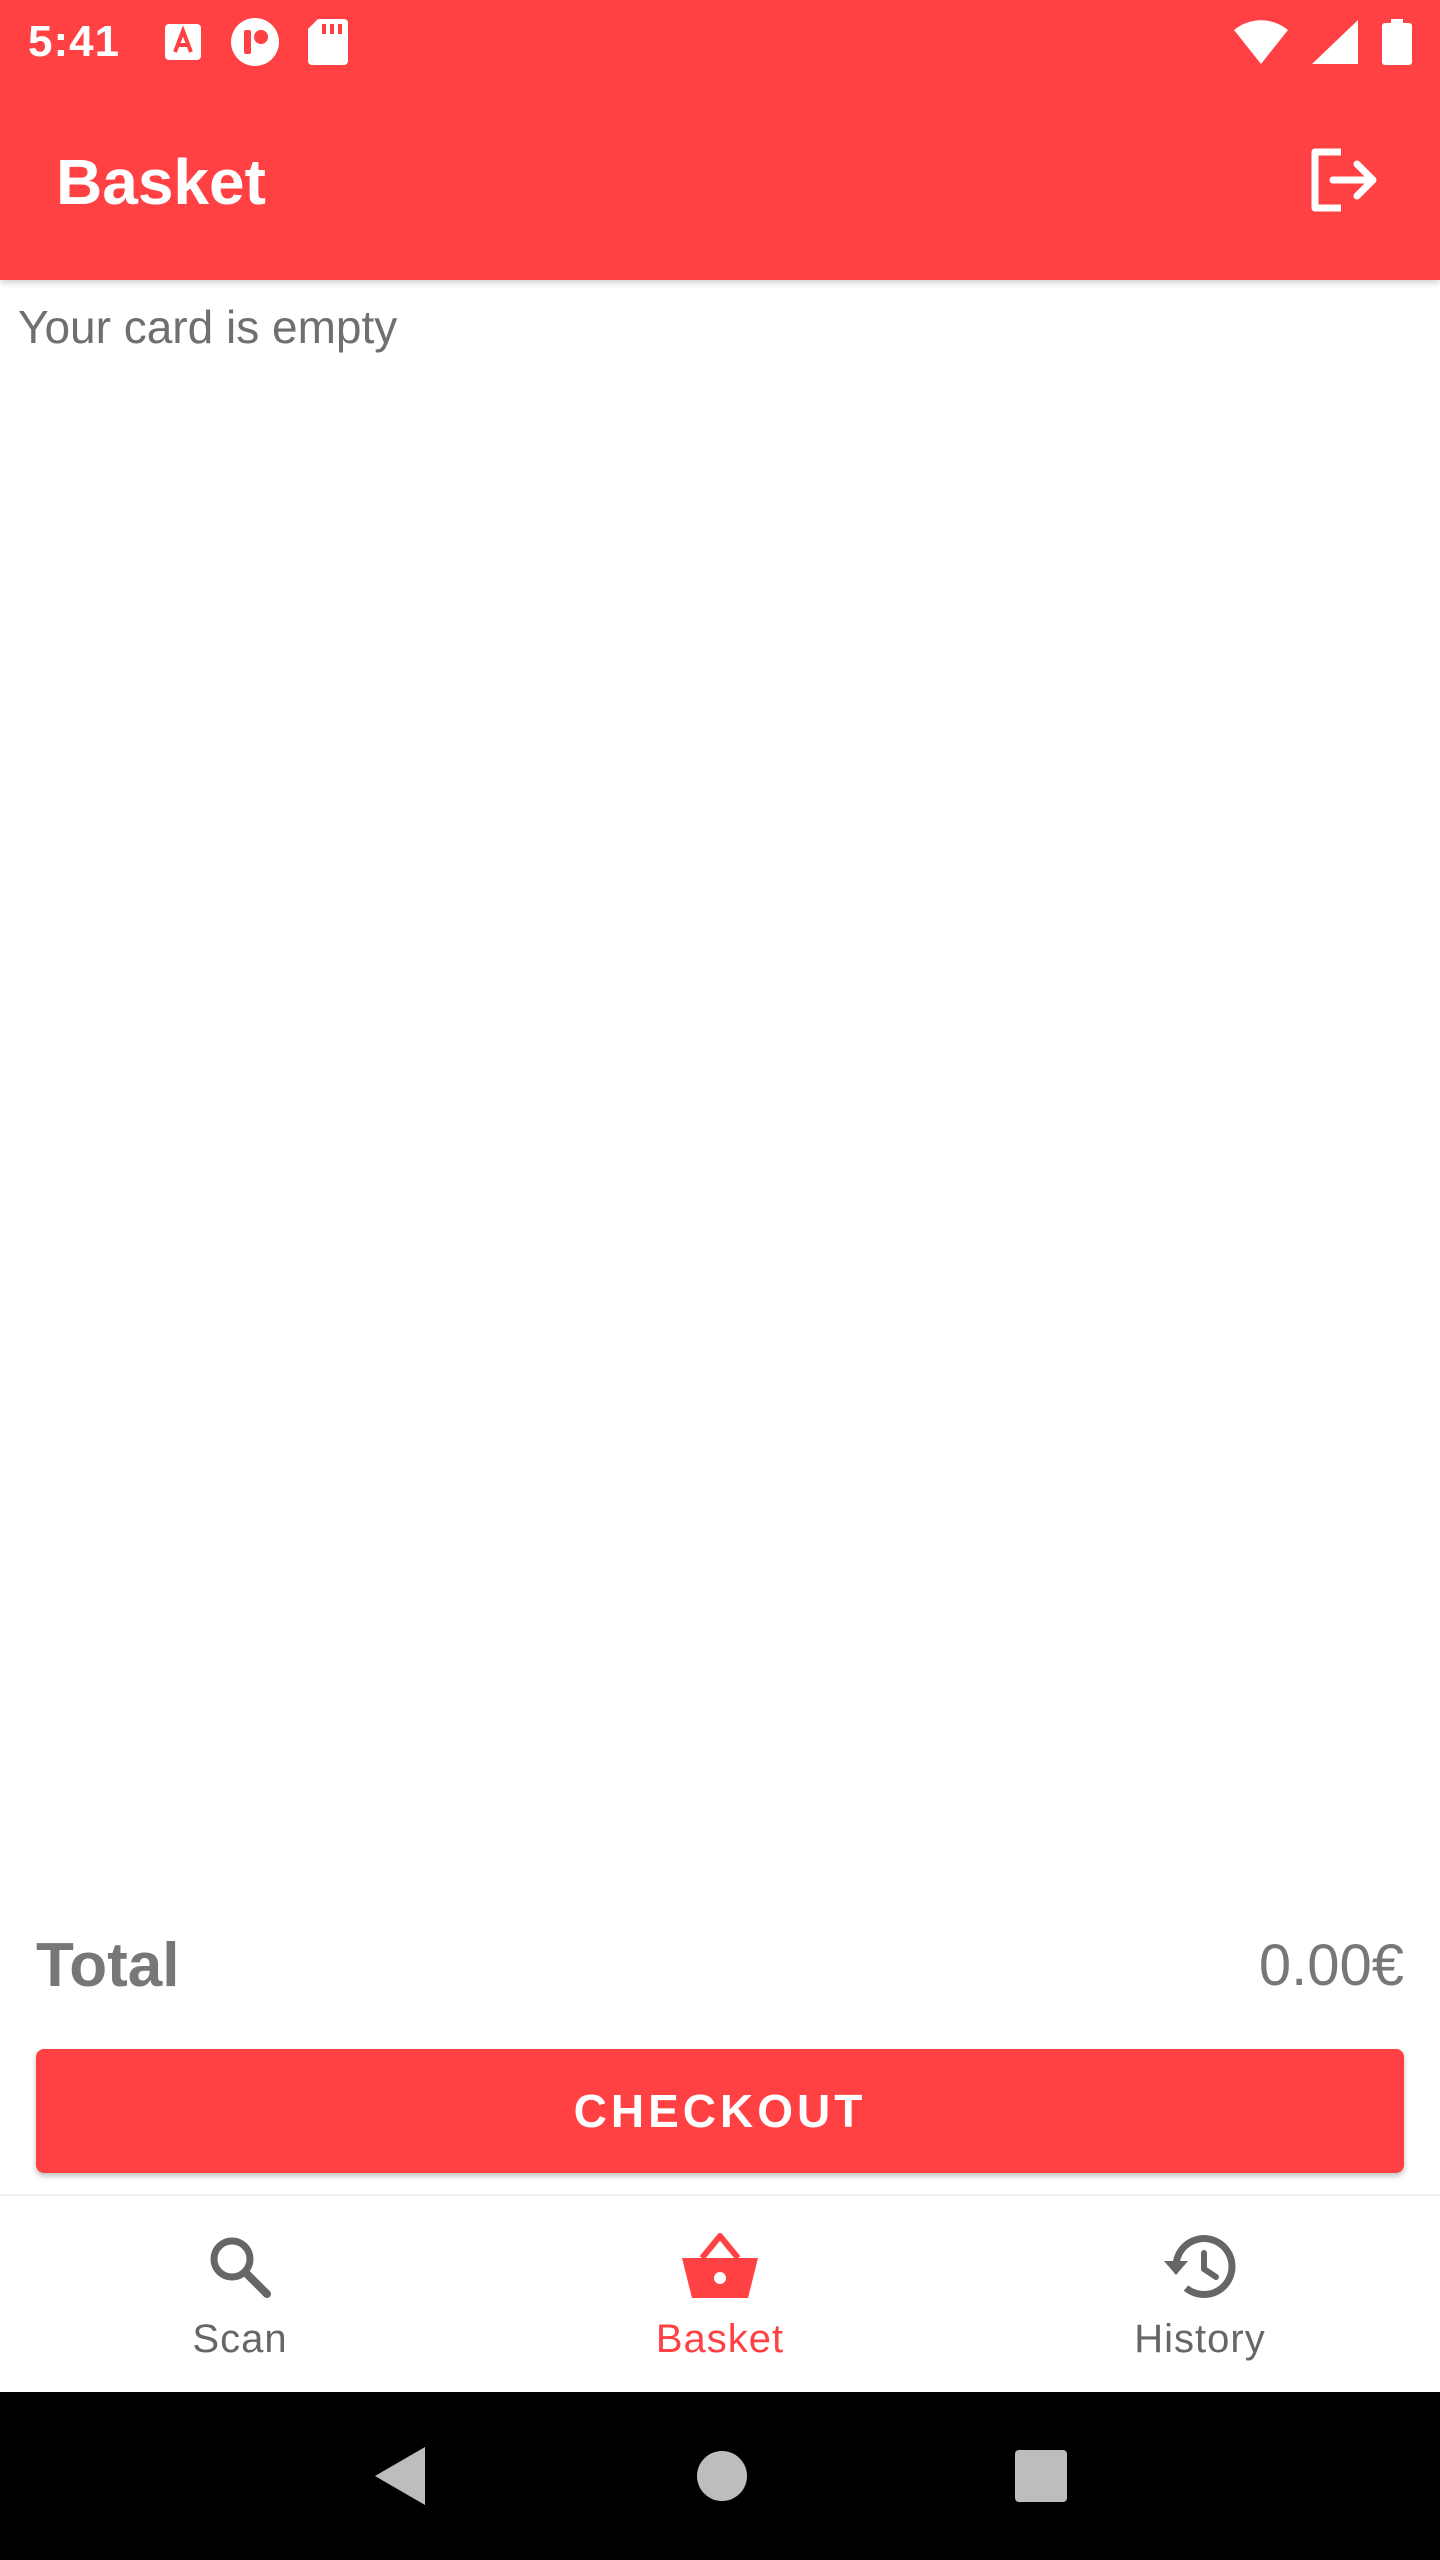 This screenshot has width=1440, height=2560. What do you see at coordinates (720, 2338) in the screenshot?
I see `nav-label-basket: Basket` at bounding box center [720, 2338].